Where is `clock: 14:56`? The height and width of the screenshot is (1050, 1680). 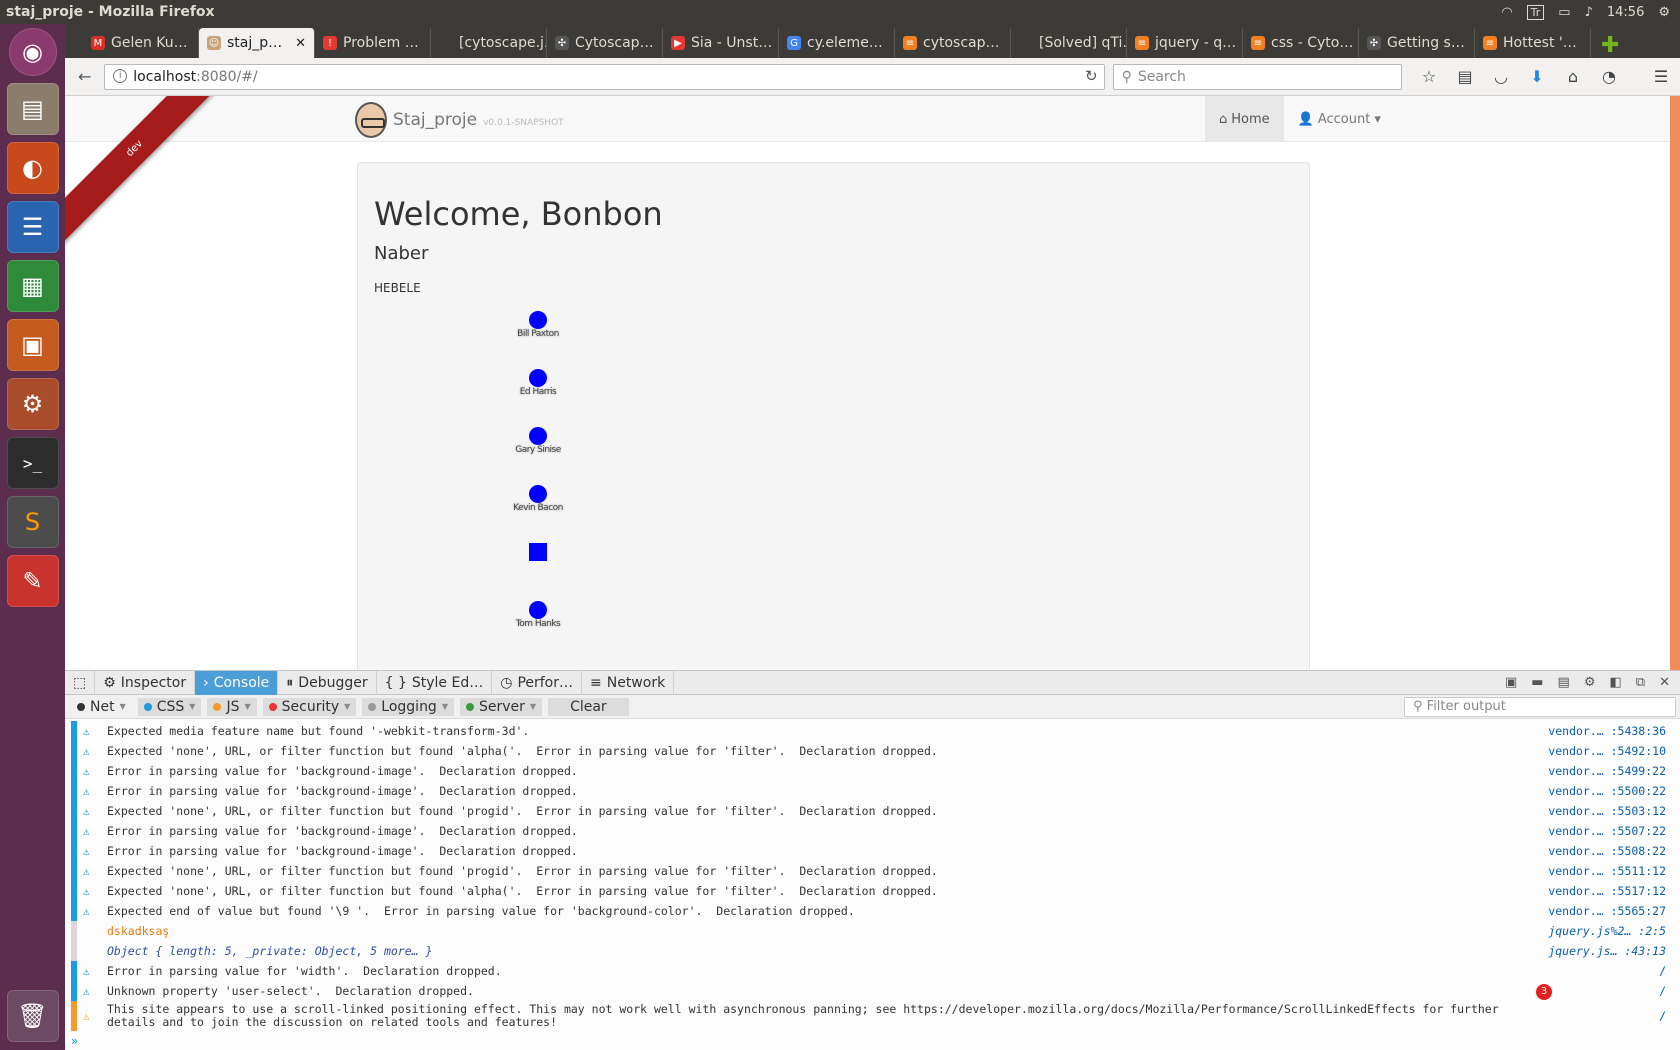 clock: 14:56 is located at coordinates (1625, 12).